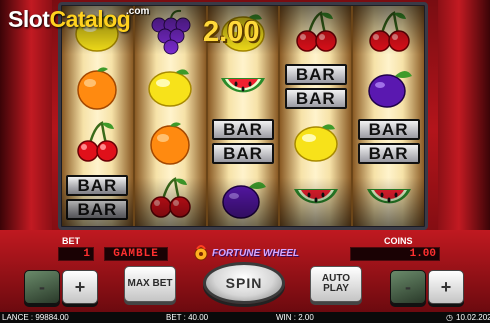 This screenshot has height=323, width=490. What do you see at coordinates (69, 19) in the screenshot?
I see `site-logo: SlotCatalog` at bounding box center [69, 19].